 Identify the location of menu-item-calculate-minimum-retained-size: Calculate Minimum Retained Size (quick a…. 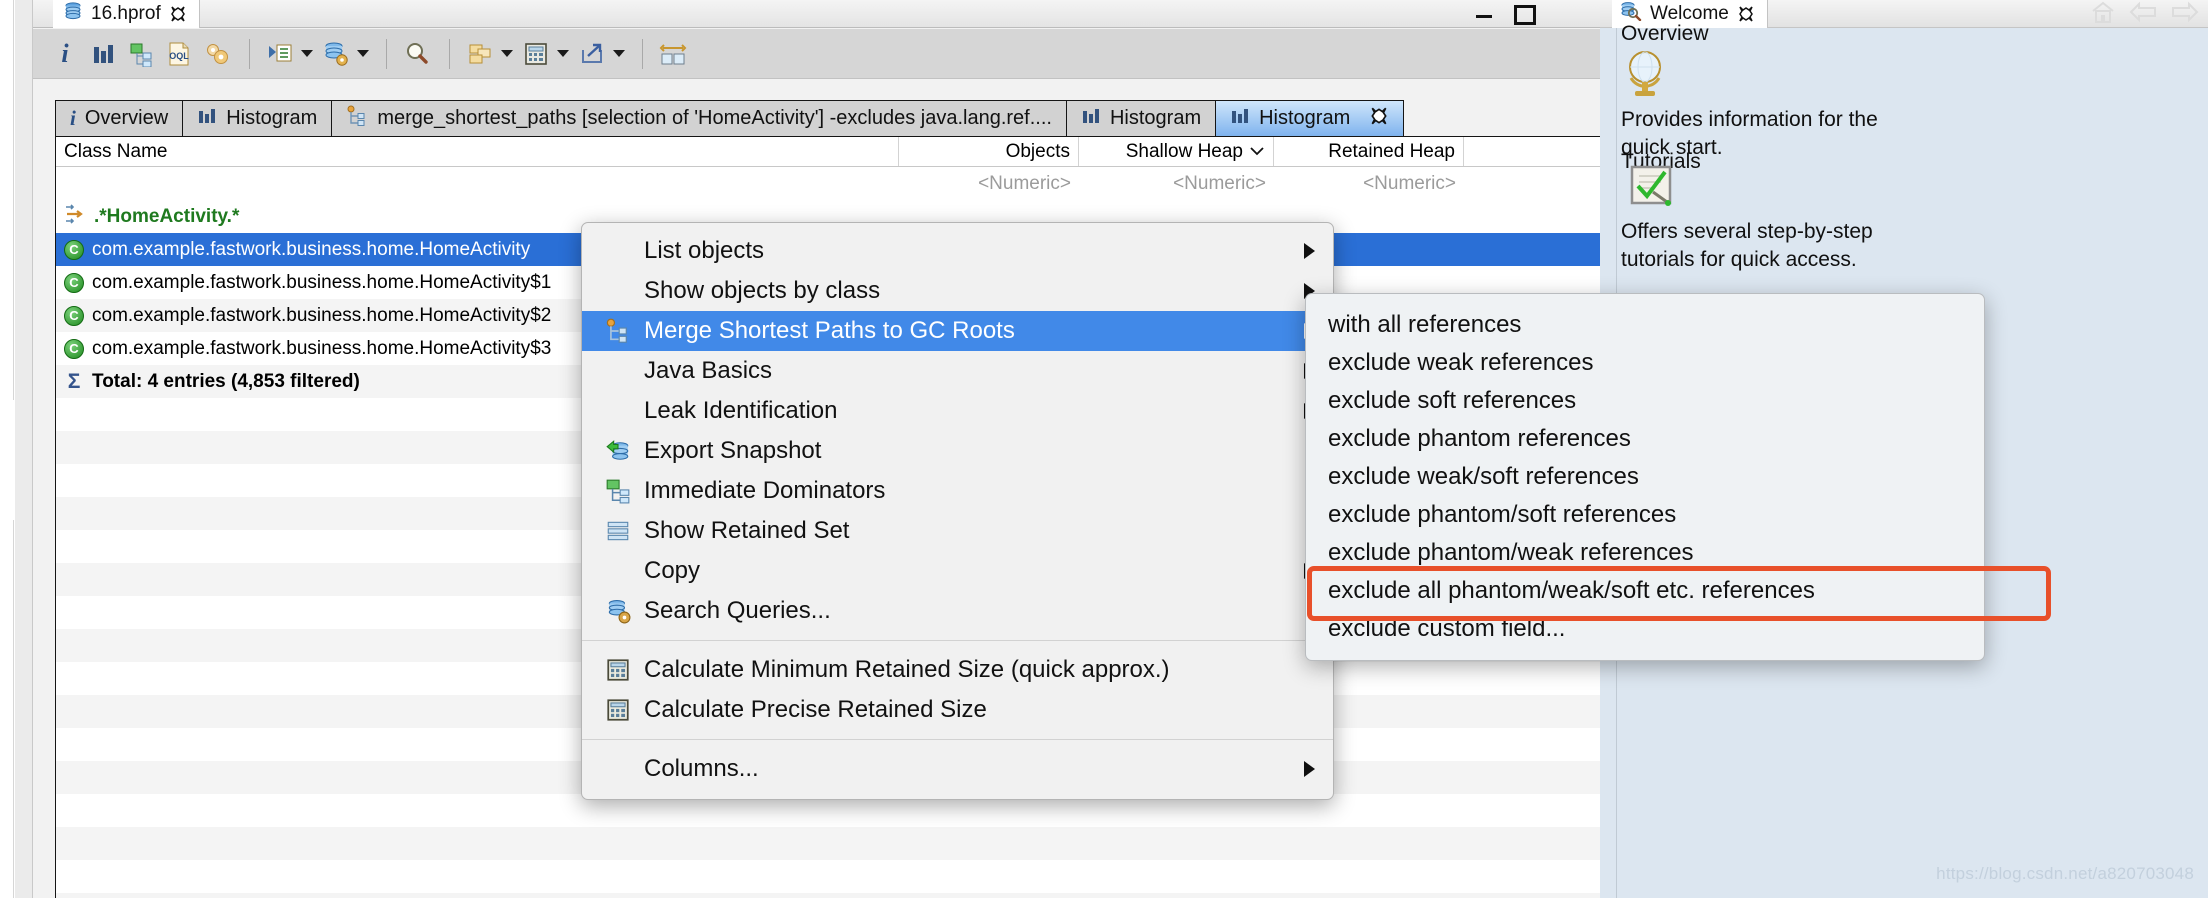
(957, 670).